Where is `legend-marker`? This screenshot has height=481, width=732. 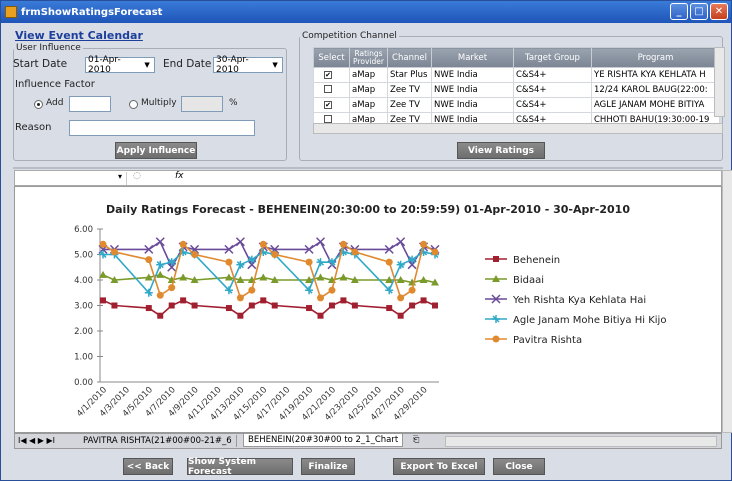
legend-marker is located at coordinates (496, 339).